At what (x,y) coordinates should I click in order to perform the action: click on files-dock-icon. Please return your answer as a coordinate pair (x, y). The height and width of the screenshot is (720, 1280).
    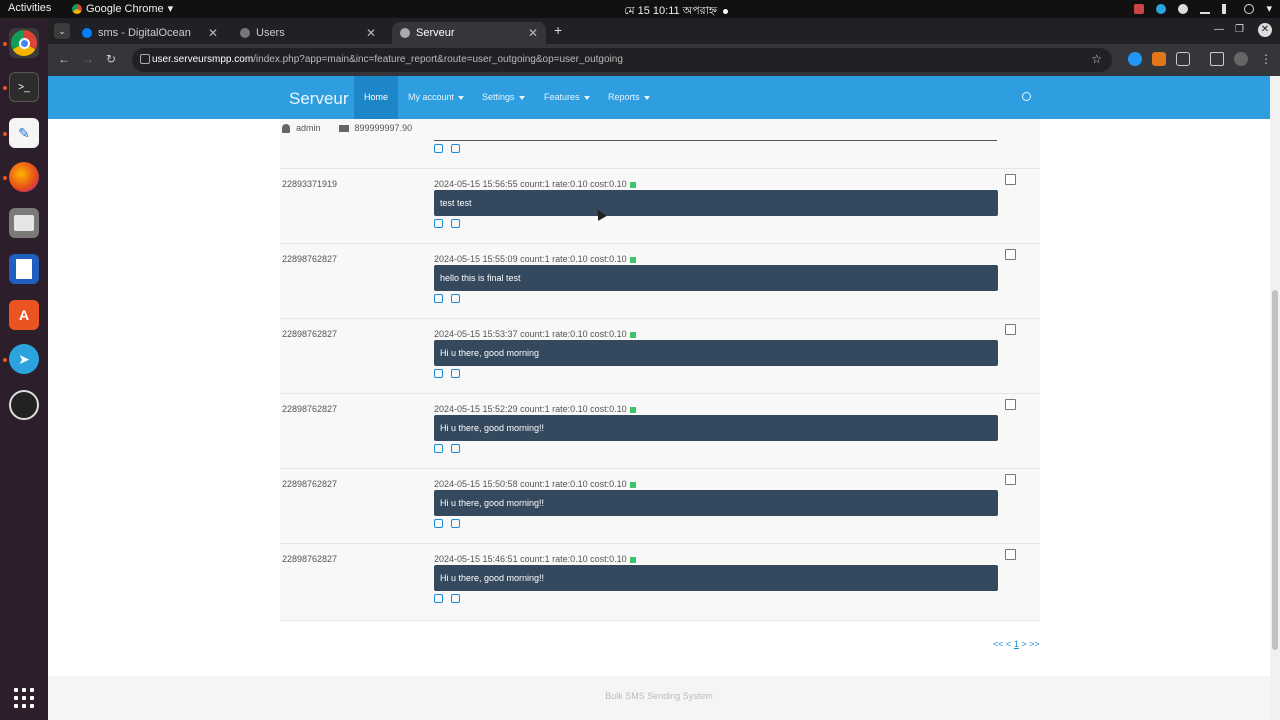
    Looking at the image, I should click on (24, 223).